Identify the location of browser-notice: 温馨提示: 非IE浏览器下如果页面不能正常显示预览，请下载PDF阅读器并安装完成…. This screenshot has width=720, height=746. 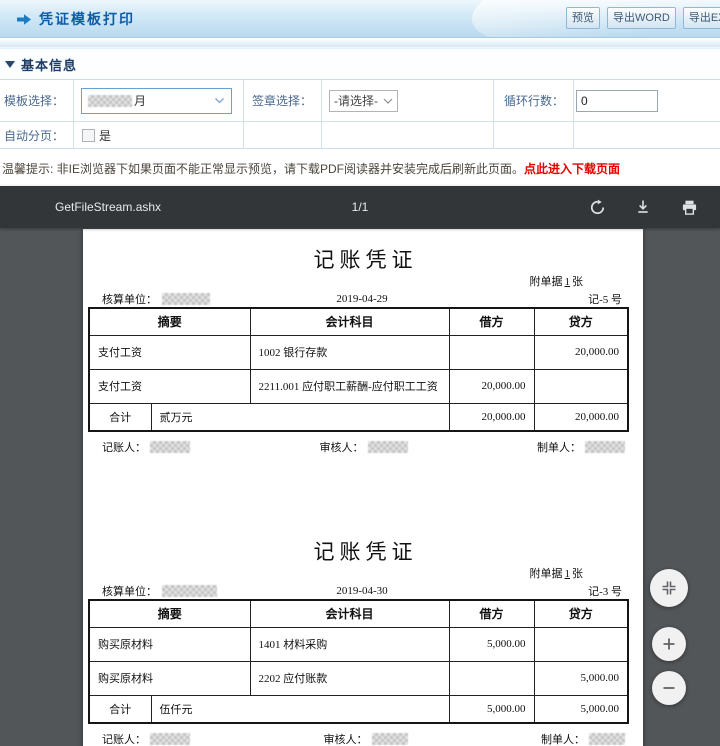
(360, 168).